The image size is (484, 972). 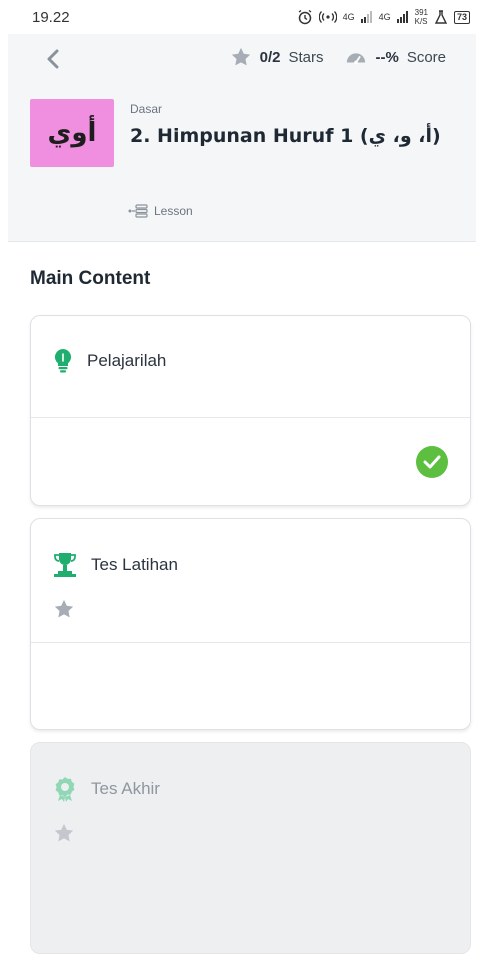 I want to click on status-time: 19.22, so click(x=51, y=17).